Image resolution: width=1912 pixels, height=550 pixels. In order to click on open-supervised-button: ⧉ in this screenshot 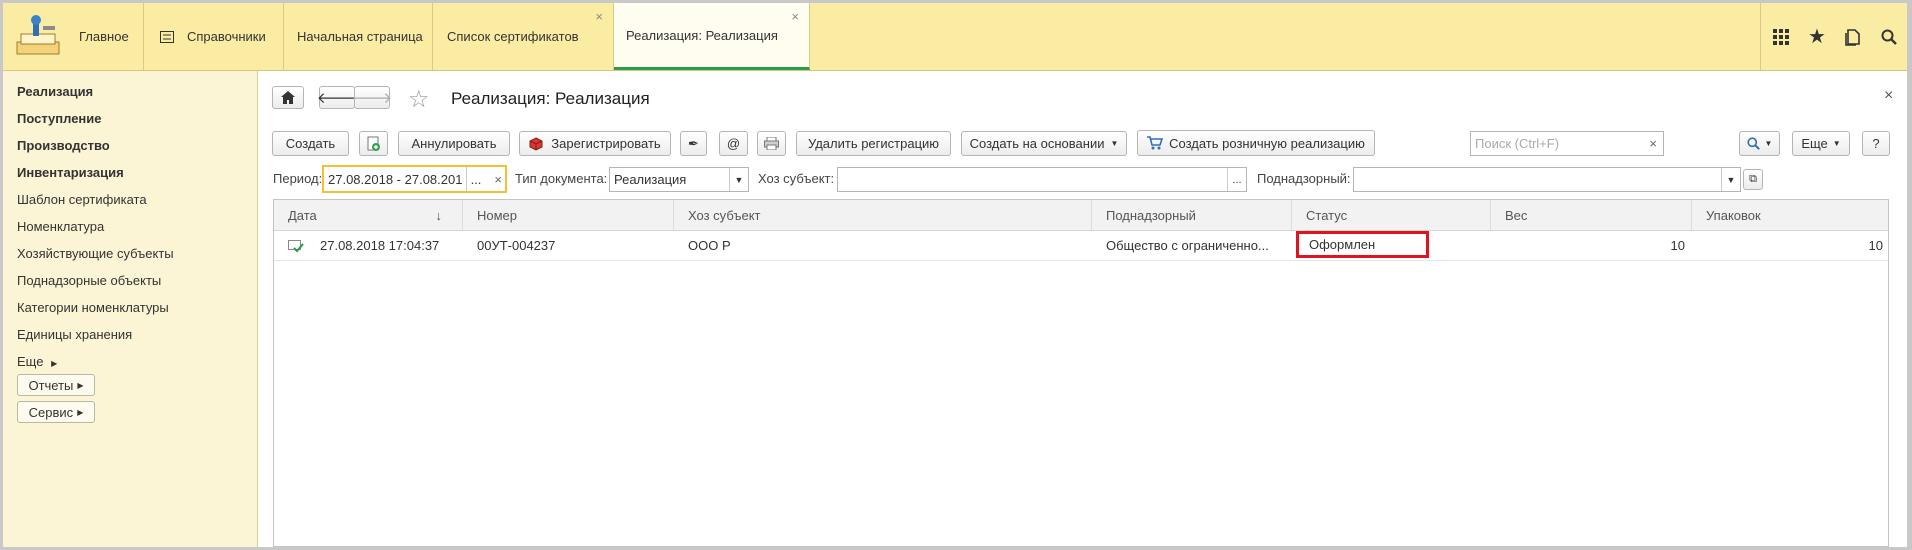, I will do `click(1753, 179)`.